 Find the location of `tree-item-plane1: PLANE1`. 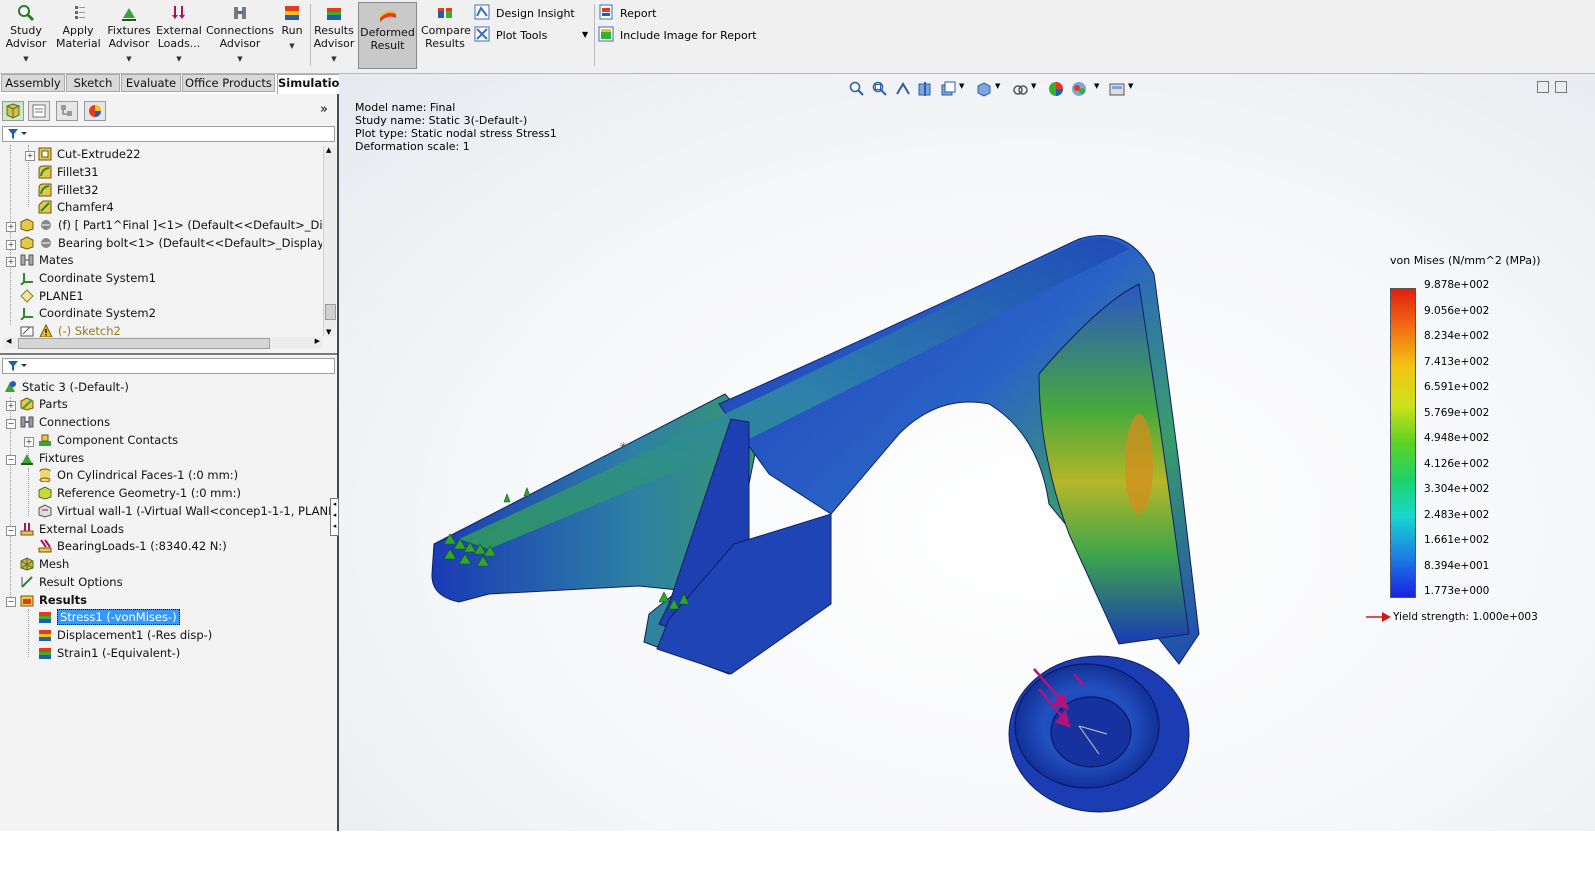

tree-item-plane1: PLANE1 is located at coordinates (52, 296).